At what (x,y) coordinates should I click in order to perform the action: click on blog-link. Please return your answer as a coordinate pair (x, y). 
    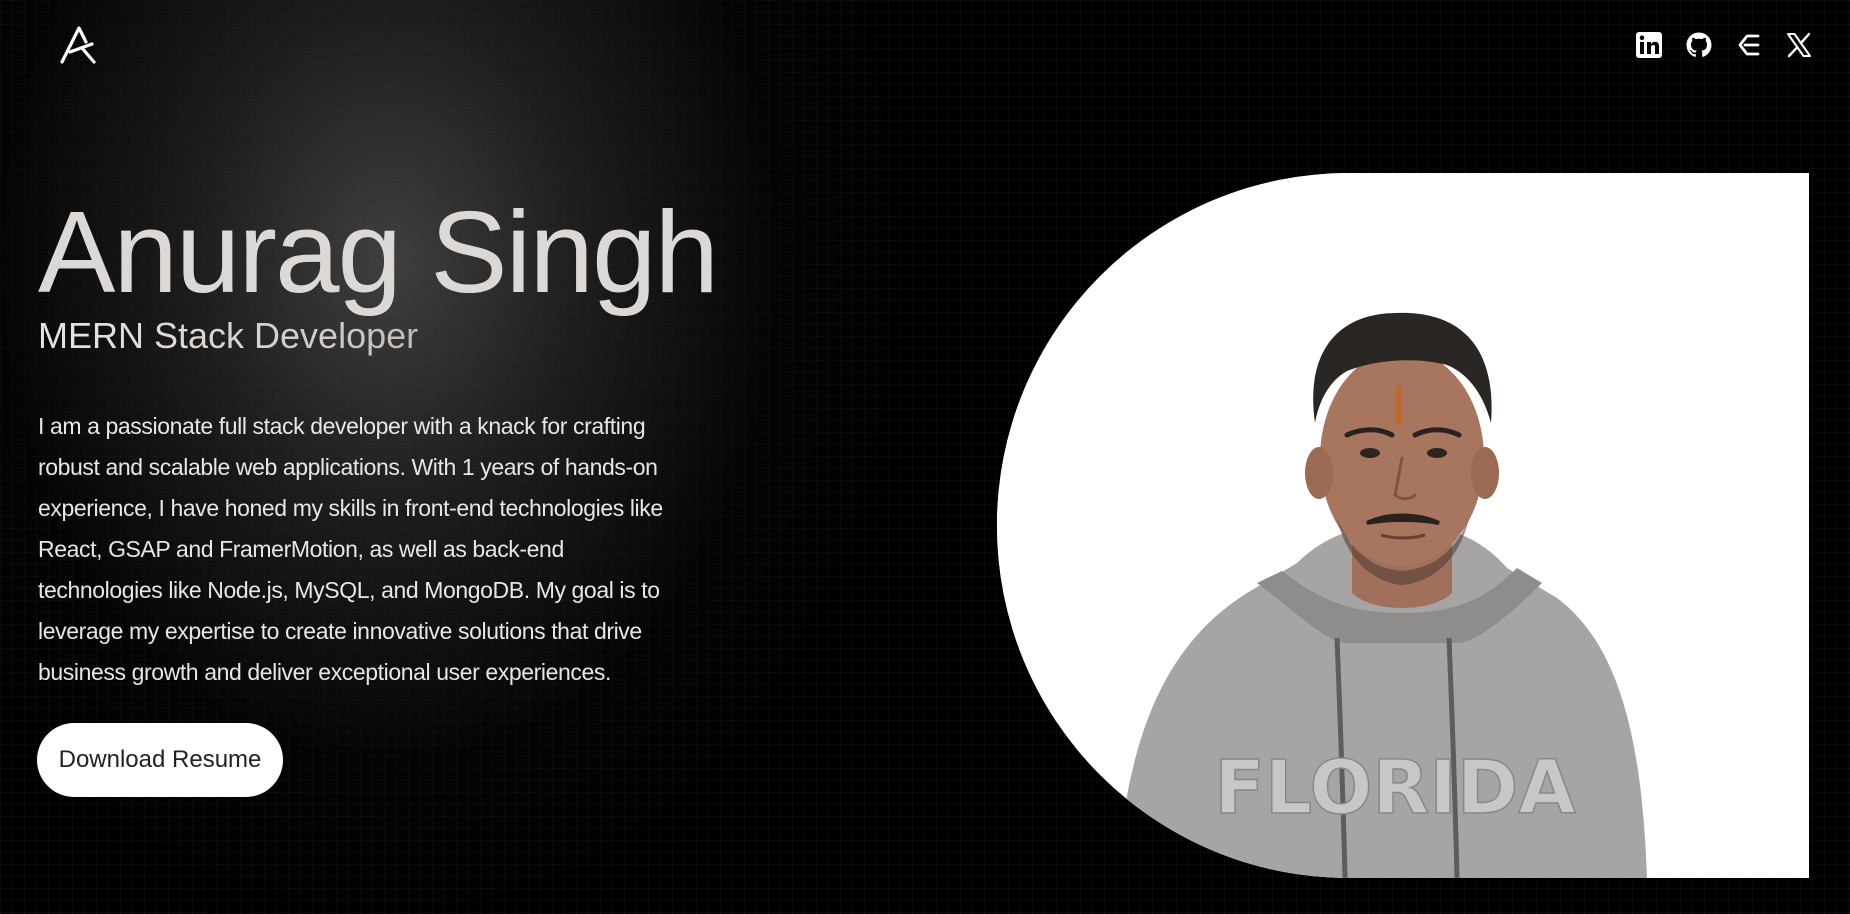
    Looking at the image, I should click on (1749, 45).